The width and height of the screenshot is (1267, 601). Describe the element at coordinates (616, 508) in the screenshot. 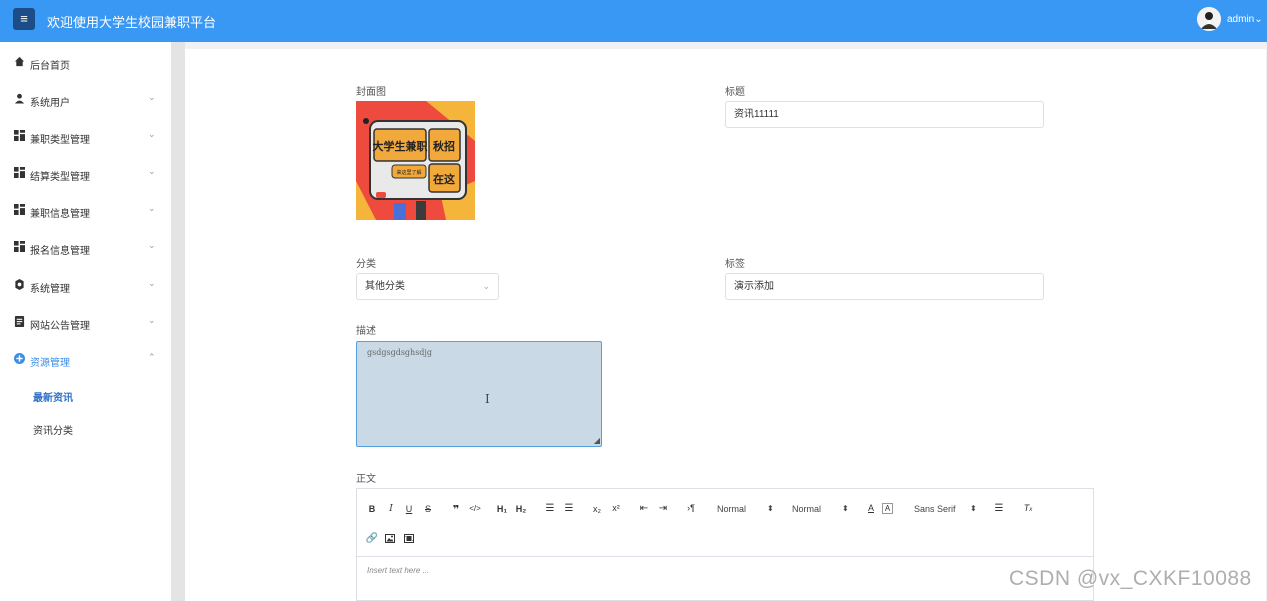

I see `superscript-icon: x²` at that location.